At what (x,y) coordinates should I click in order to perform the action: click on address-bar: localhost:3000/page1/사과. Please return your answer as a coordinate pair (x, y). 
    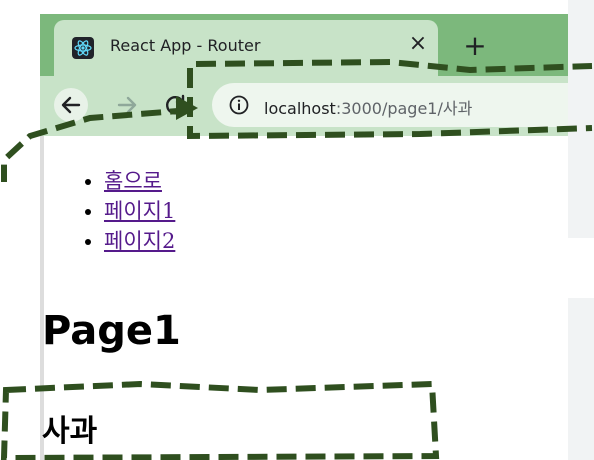
    Looking at the image, I should click on (390, 105).